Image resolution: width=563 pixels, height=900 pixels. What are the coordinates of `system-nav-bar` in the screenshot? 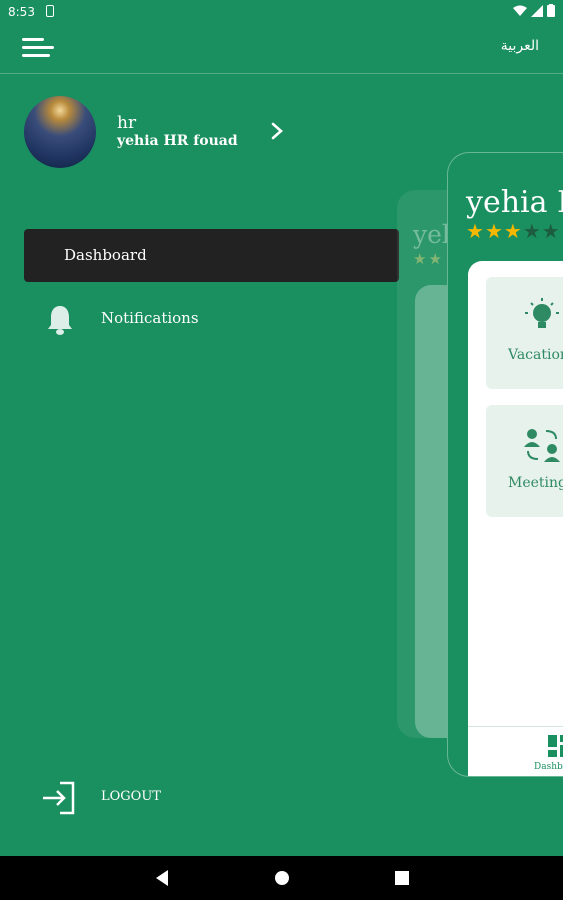 It's located at (281, 878).